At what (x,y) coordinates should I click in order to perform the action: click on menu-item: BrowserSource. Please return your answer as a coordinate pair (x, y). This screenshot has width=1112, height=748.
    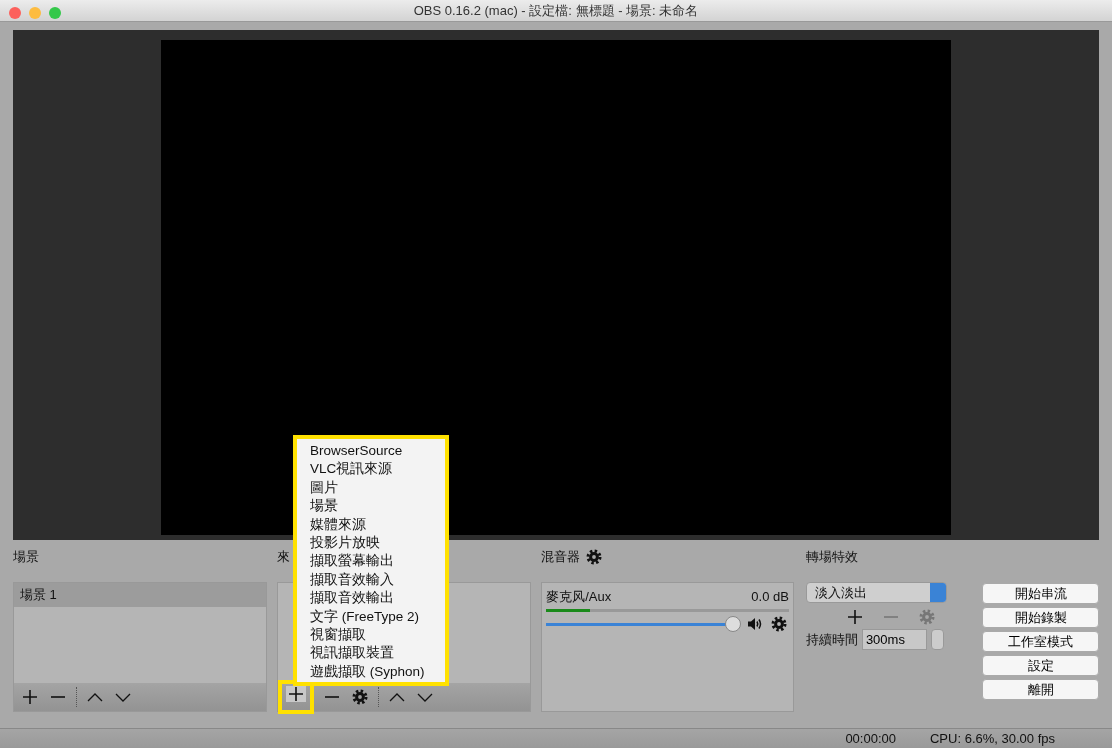
    Looking at the image, I should click on (371, 451).